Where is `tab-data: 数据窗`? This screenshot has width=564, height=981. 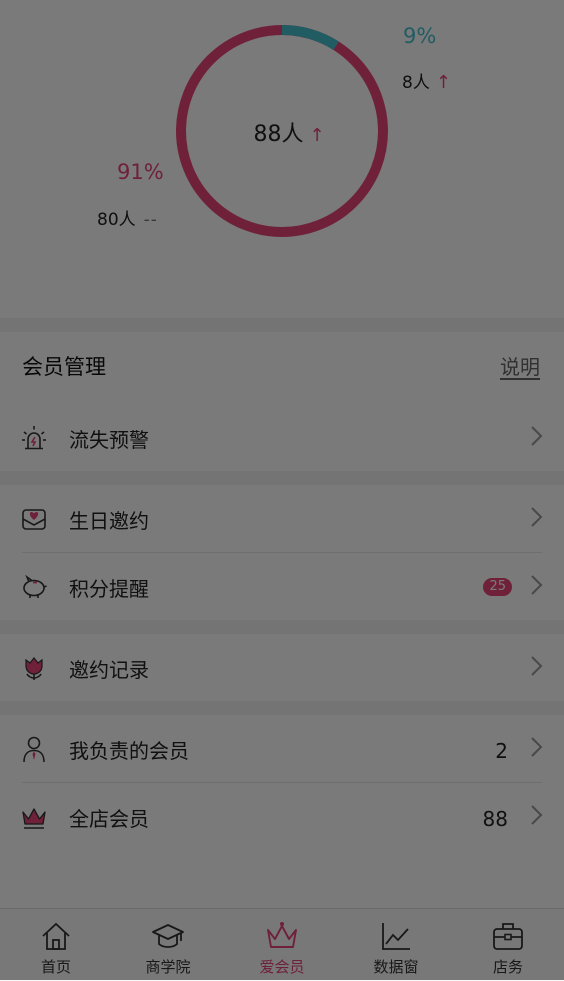
tab-data: 数据窗 is located at coordinates (396, 945).